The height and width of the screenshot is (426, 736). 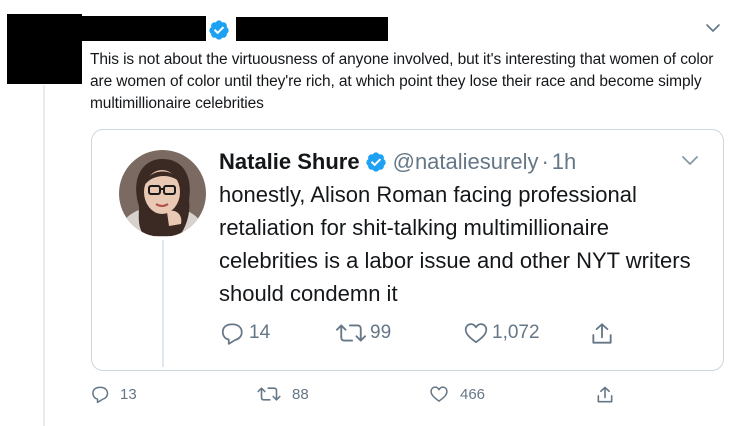 I want to click on reply-count: 14, so click(x=260, y=332).